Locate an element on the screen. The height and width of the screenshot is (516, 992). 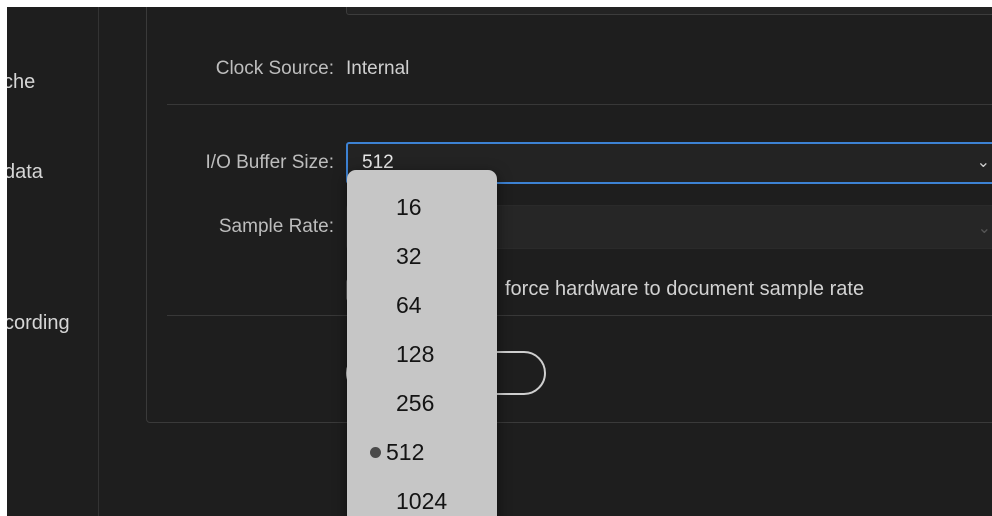
clock-field: Universal Audio Thunderbolt is located at coordinates (669, 11).